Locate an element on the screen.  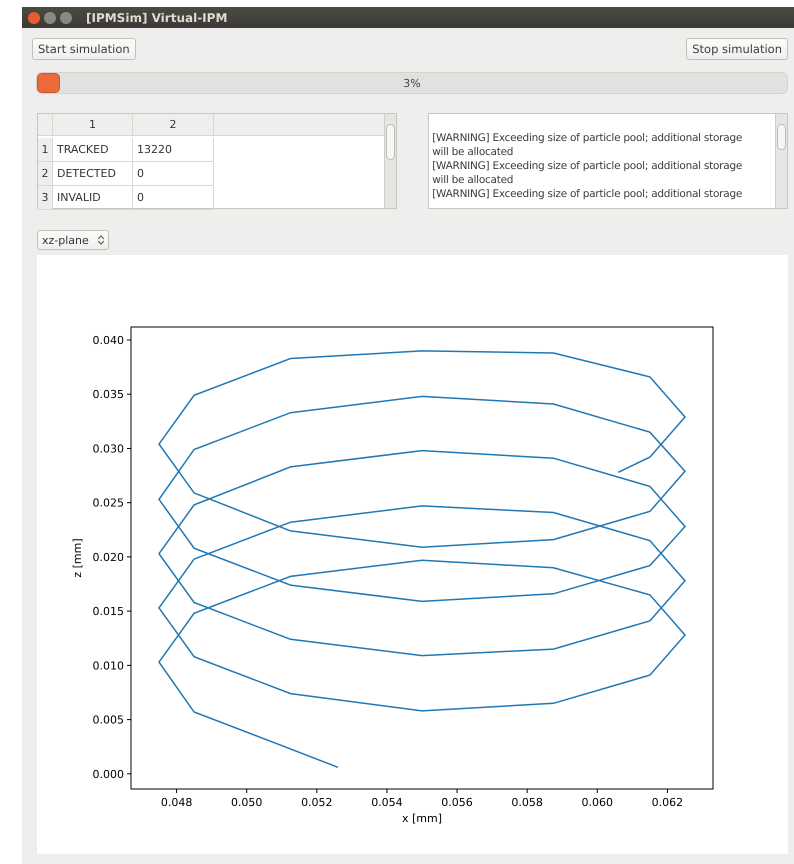
y-tick-label: 0.000 is located at coordinates (108, 774).